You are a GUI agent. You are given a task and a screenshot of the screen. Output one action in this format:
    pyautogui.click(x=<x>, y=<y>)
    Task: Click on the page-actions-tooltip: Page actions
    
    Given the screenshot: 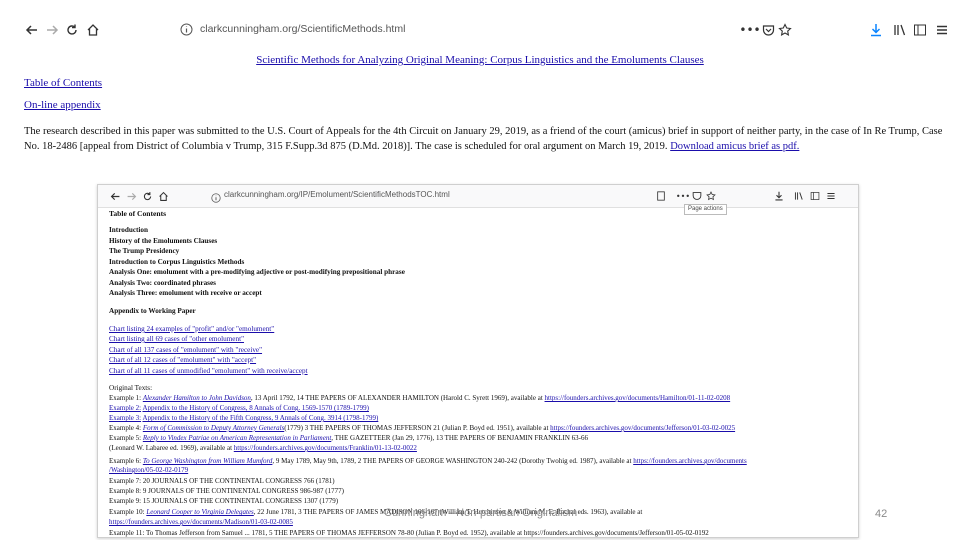 What is the action you would take?
    pyautogui.click(x=705, y=209)
    